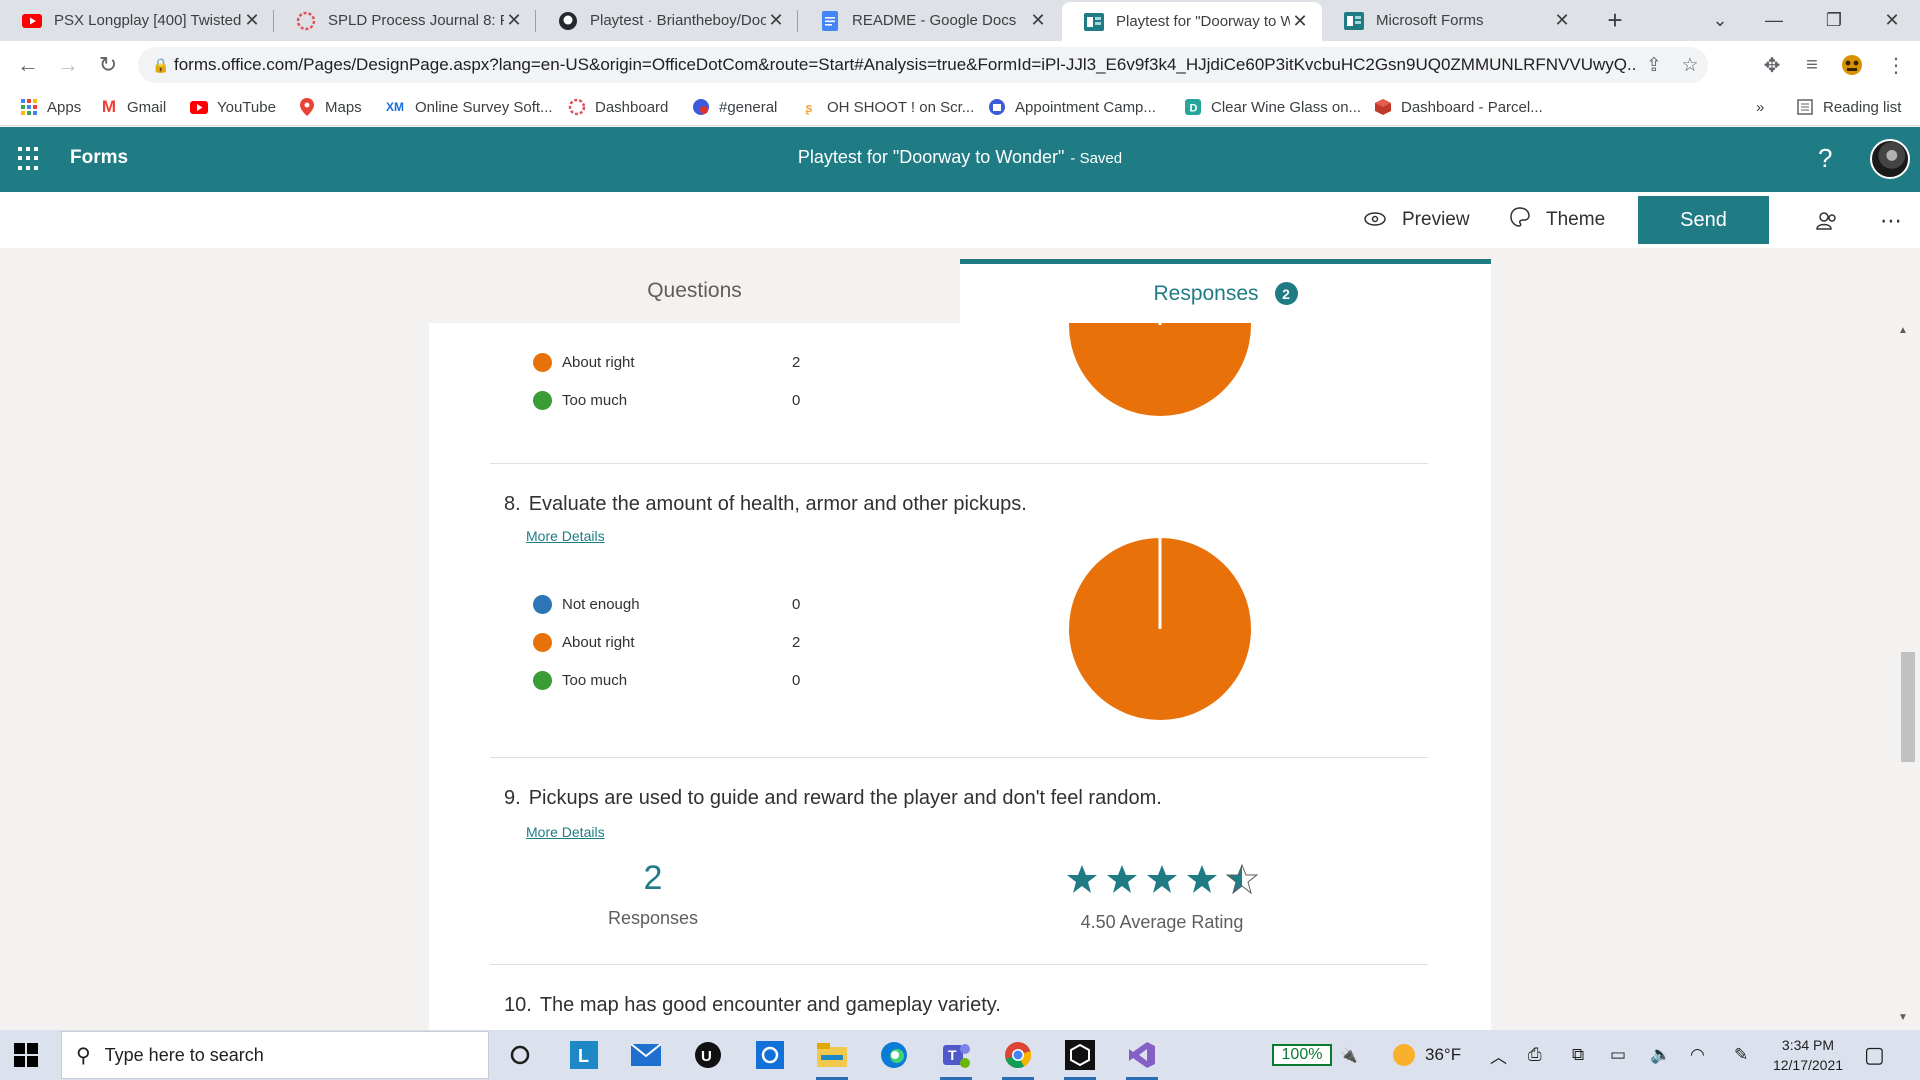 Image resolution: width=1920 pixels, height=1080 pixels. Describe the element at coordinates (1891, 221) in the screenshot. I see `more-options-icon: ⋯` at that location.